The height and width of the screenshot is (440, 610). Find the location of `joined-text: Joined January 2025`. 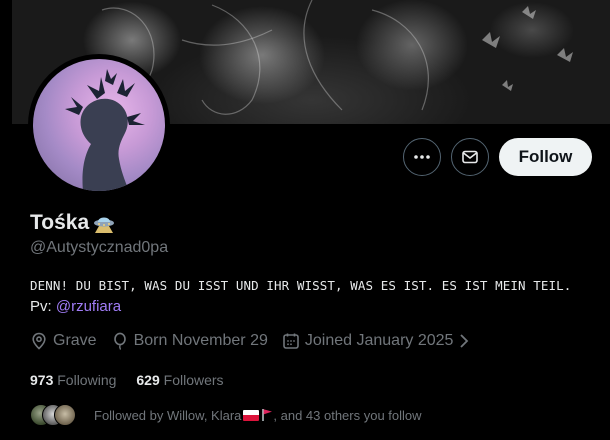

joined-text: Joined January 2025 is located at coordinates (379, 340).